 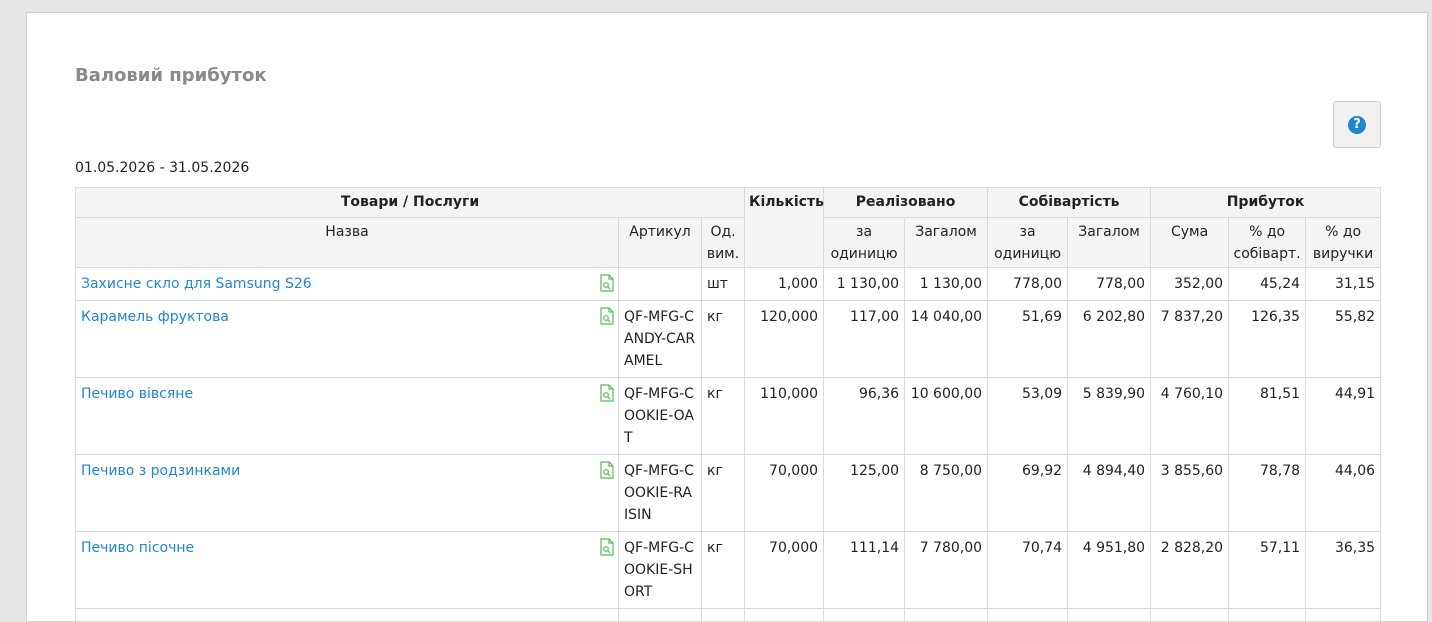 I want to click on unit-cell: шт, so click(x=723, y=284).